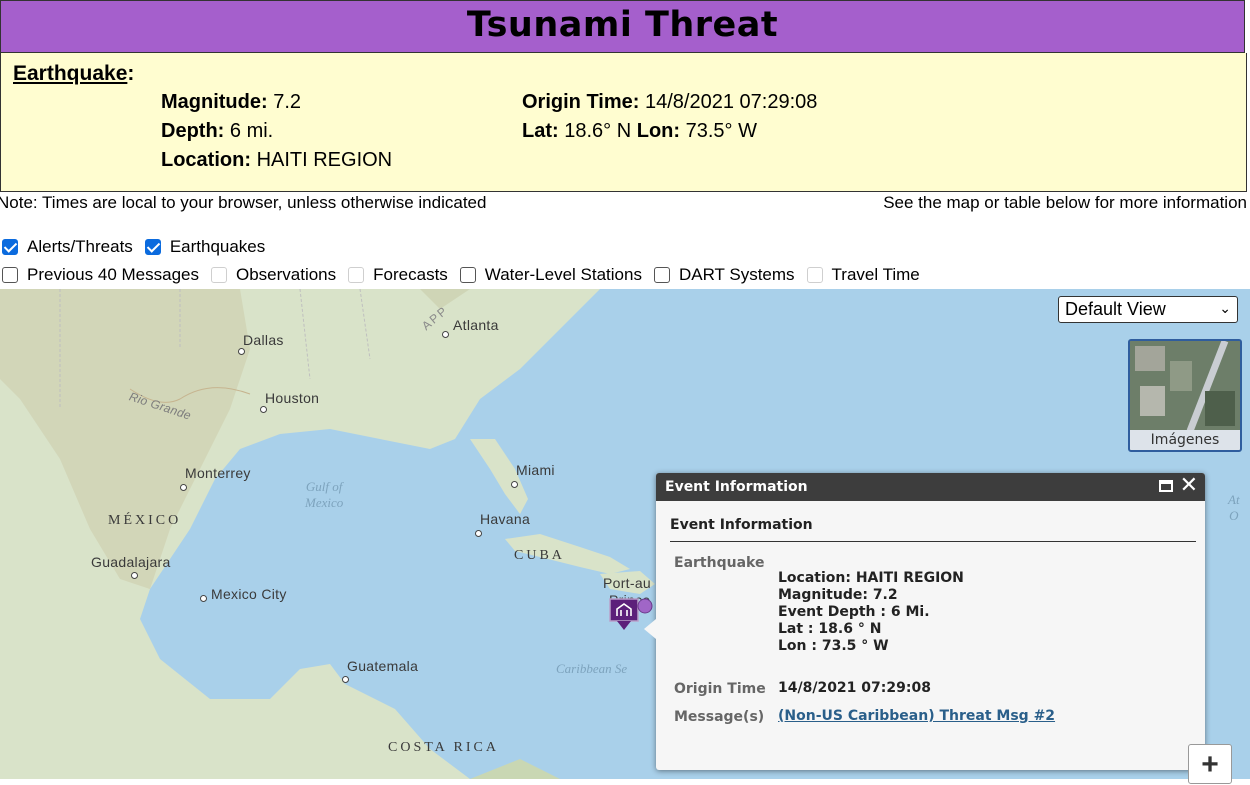 The height and width of the screenshot is (785, 1250). I want to click on maximize-icon, so click(1166, 486).